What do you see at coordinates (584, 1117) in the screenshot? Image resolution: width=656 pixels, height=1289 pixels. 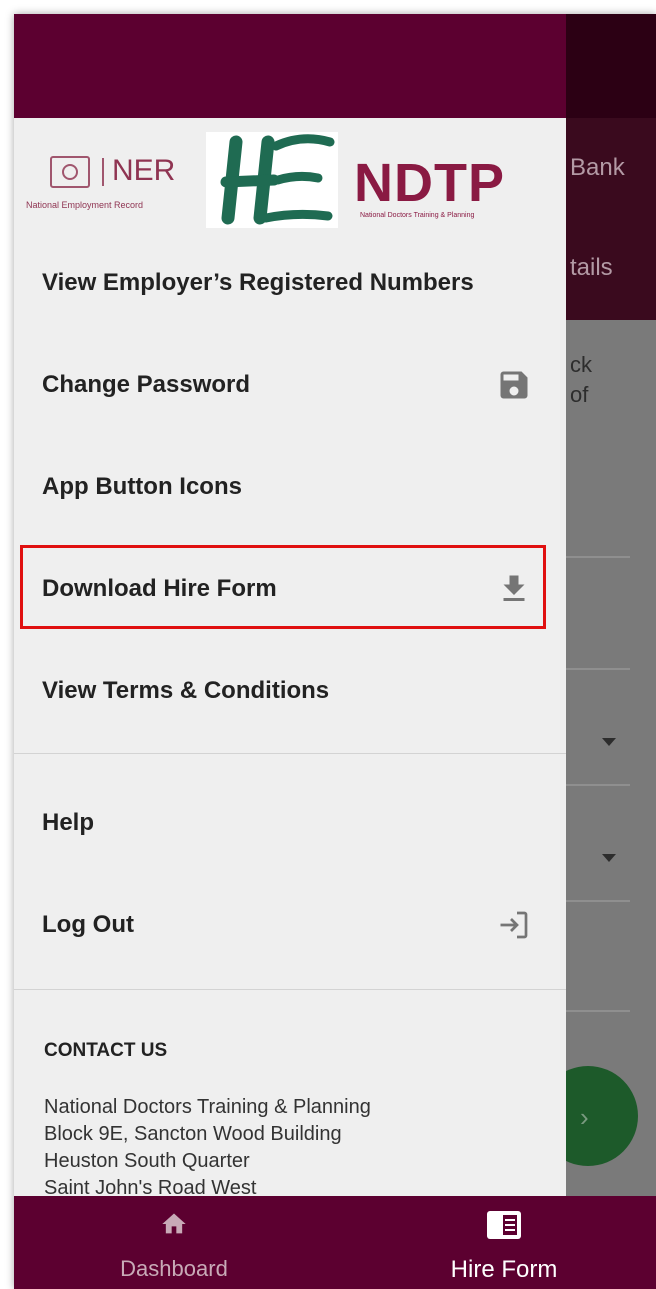 I see `chevron-right-icon: ›` at bounding box center [584, 1117].